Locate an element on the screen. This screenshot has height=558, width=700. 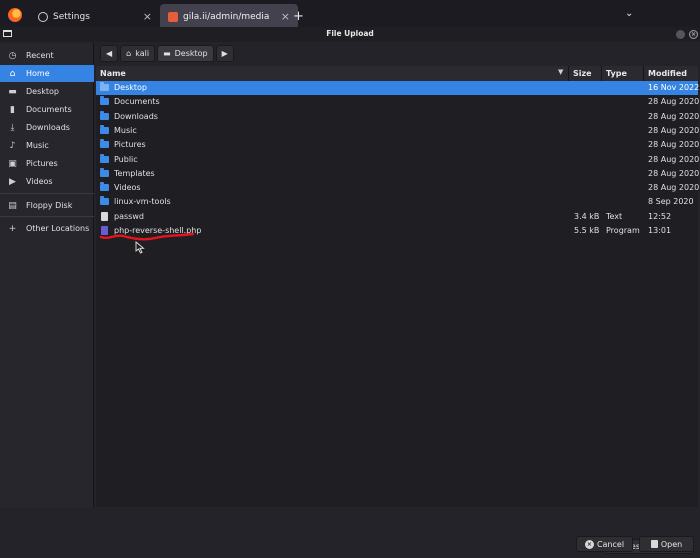
text-file-icon is located at coordinates (104, 216).